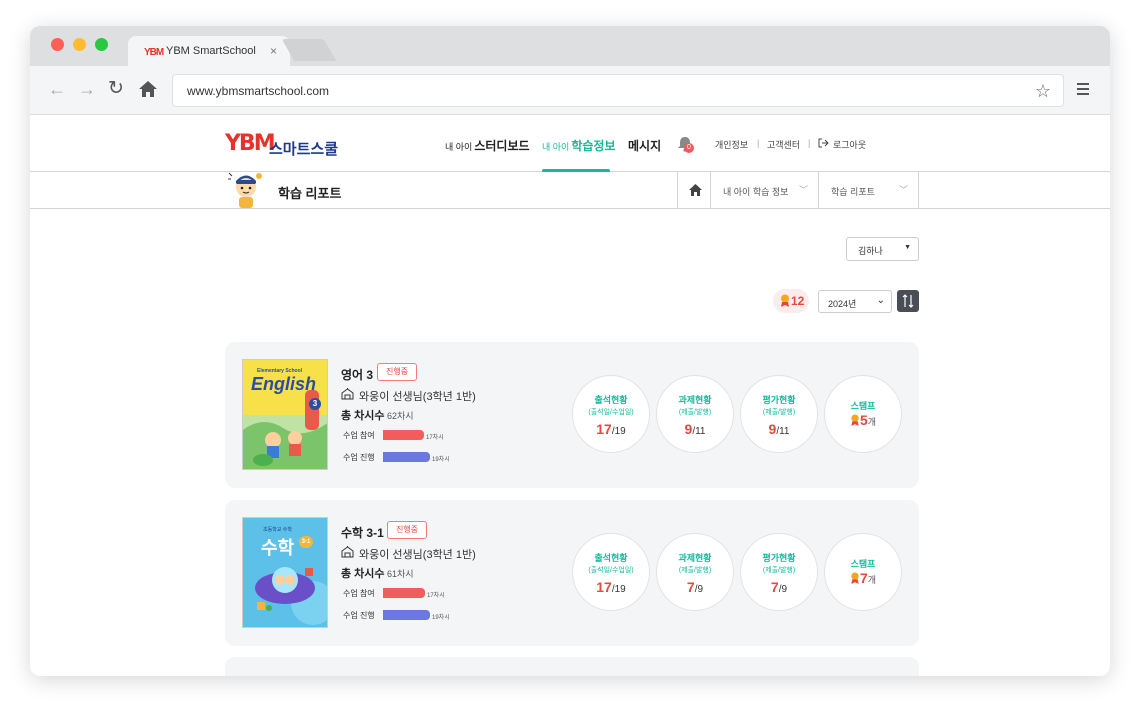 The height and width of the screenshot is (711, 1140). Describe the element at coordinates (154, 52) in the screenshot. I see `tab-favicon: YBM` at that location.